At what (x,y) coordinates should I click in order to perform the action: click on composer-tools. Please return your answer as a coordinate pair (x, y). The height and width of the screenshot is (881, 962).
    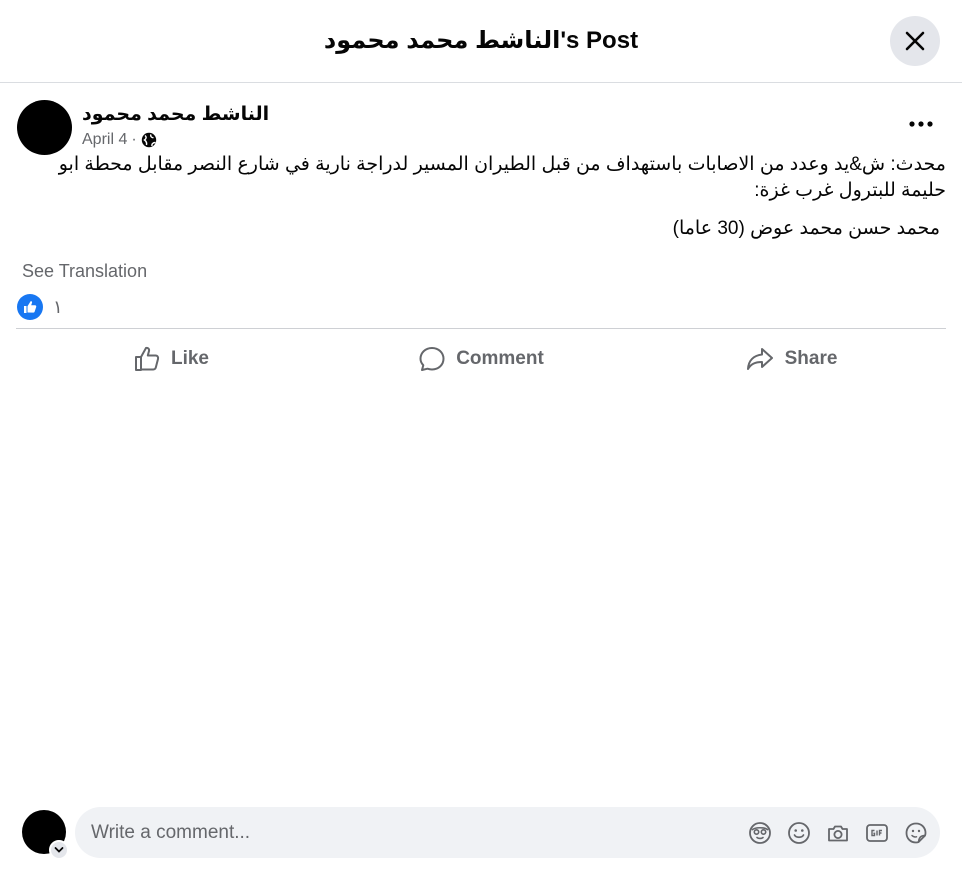
    Looking at the image, I should click on (837, 832).